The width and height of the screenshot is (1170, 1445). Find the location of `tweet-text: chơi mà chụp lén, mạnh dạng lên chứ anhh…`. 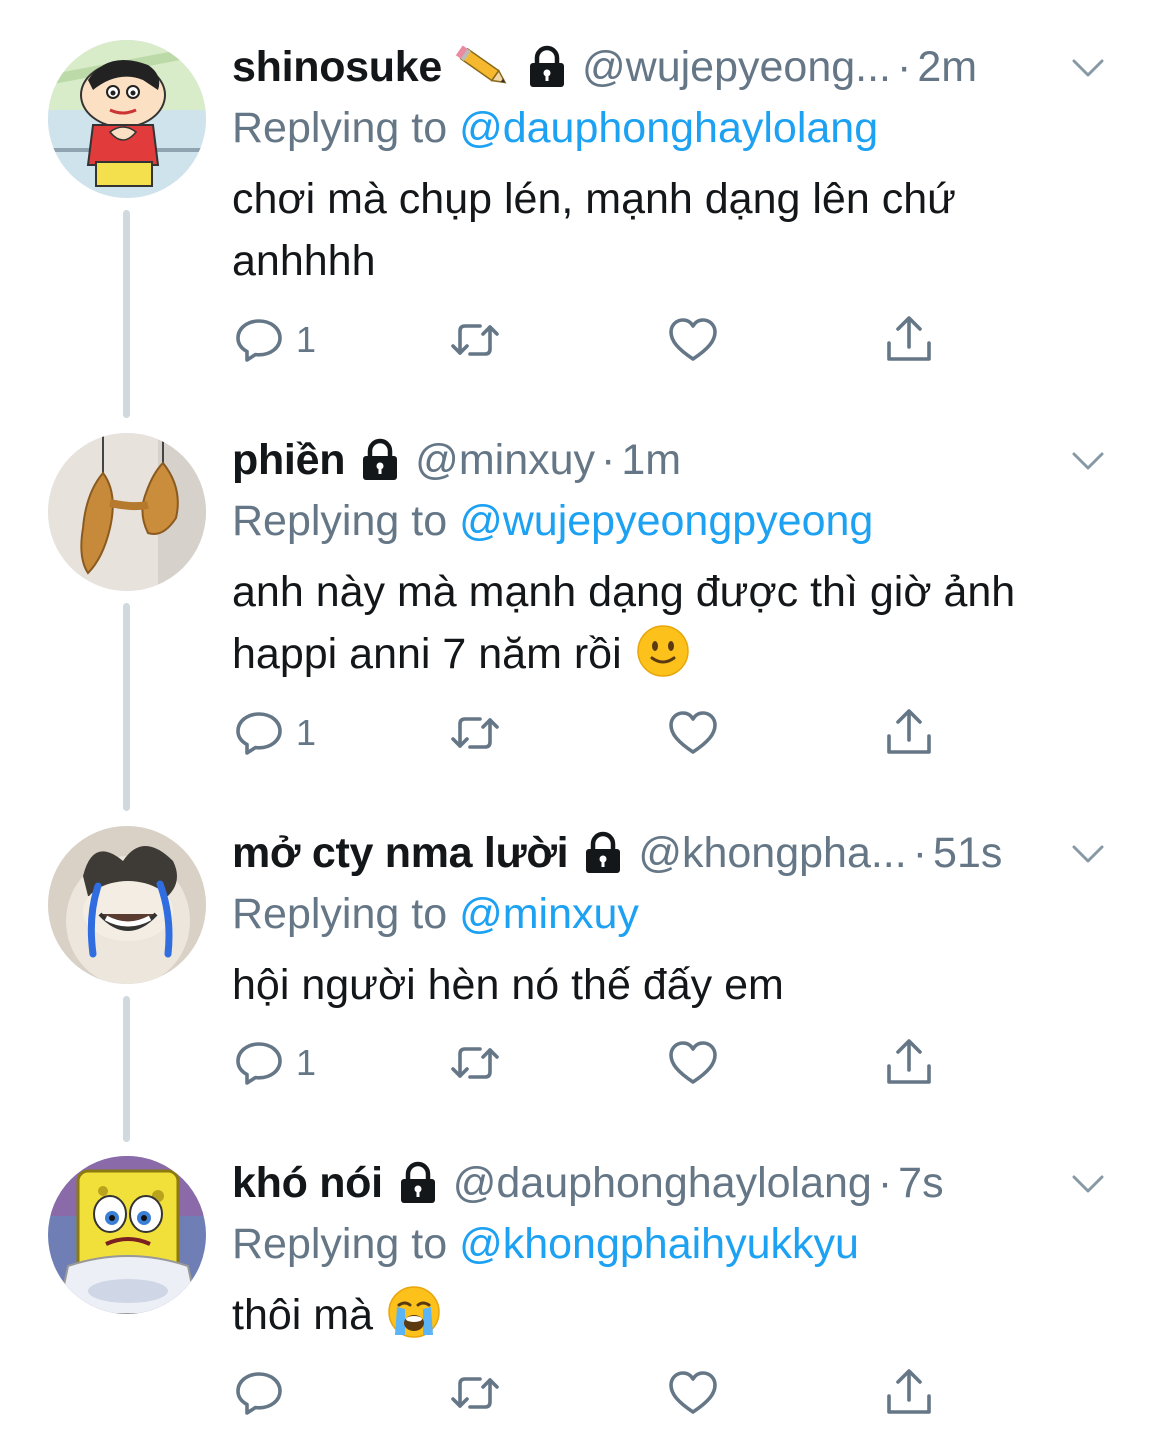

tweet-text: chơi mà chụp lén, mạnh dạng lên chứ anhh… is located at coordinates (667, 230).